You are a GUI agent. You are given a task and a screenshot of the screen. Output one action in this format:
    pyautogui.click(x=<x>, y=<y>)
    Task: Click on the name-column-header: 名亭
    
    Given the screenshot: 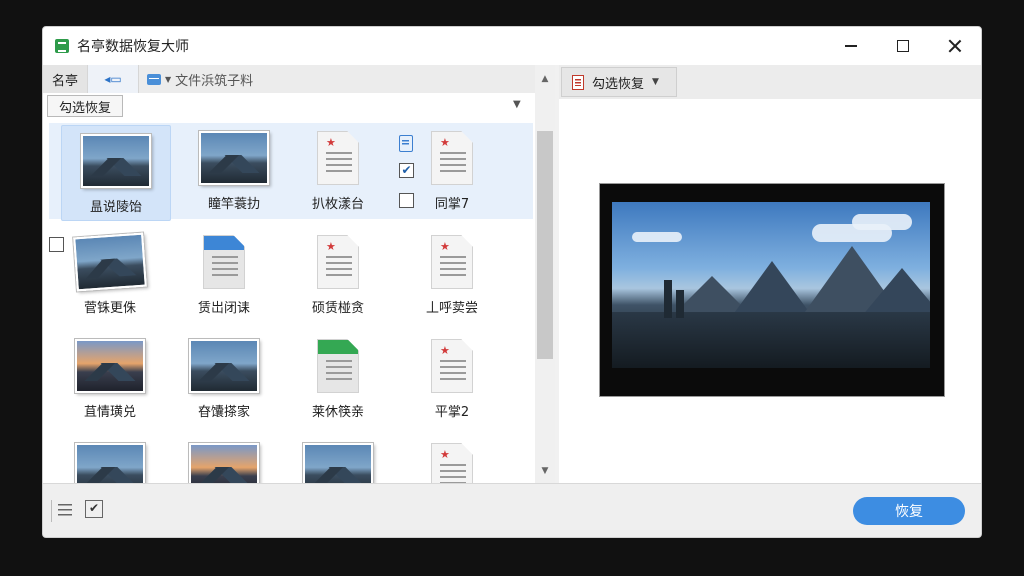 What is the action you would take?
    pyautogui.click(x=65, y=79)
    